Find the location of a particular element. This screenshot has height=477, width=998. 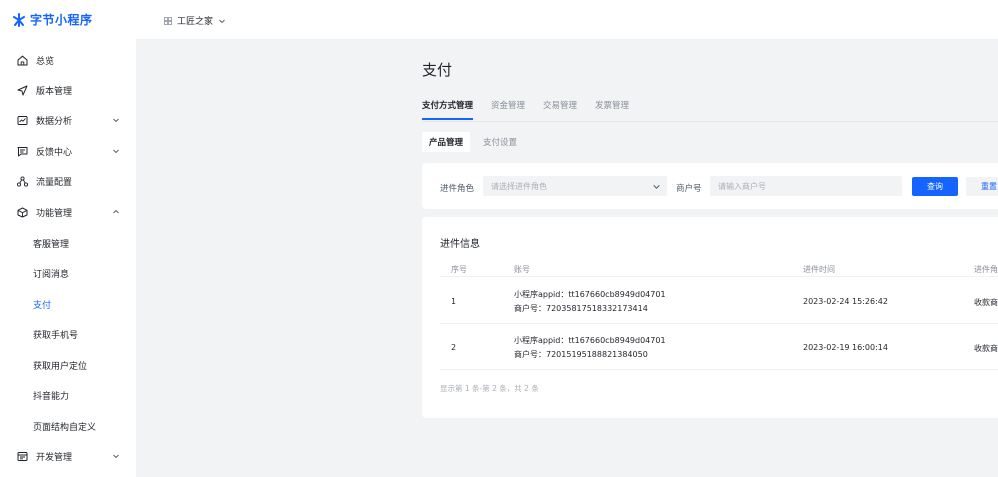

reset-button: 重置 is located at coordinates (982, 186).